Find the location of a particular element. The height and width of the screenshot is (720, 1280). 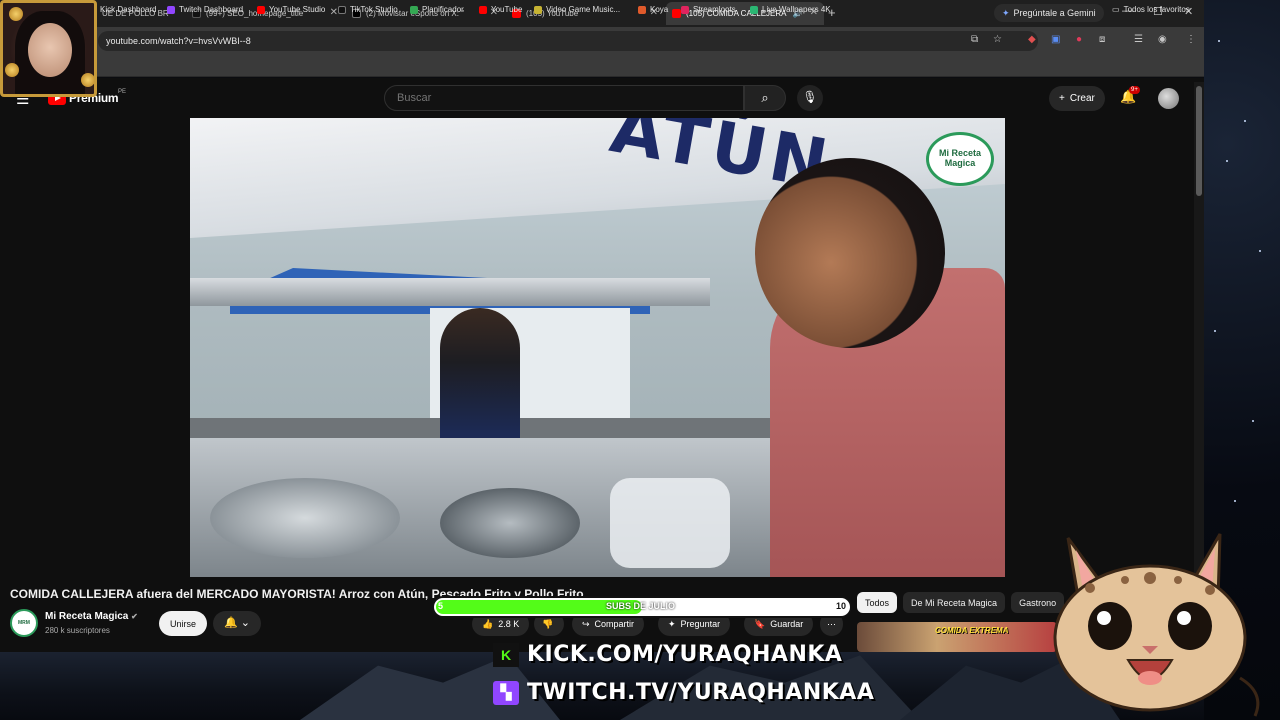

bookmark-label: Streamloots is located at coordinates (714, 9).